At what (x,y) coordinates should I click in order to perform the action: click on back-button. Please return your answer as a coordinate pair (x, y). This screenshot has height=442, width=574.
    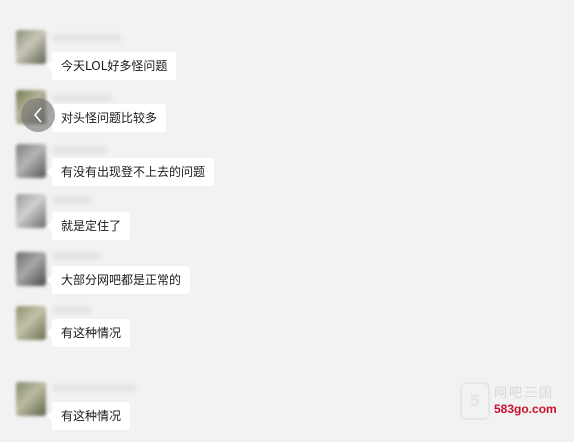
    Looking at the image, I should click on (38, 115).